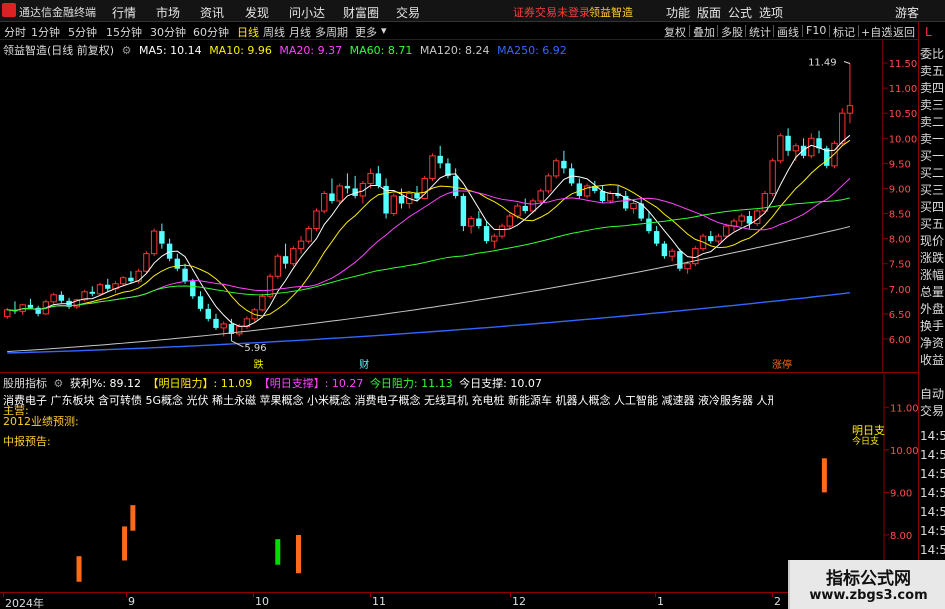 The width and height of the screenshot is (945, 609). What do you see at coordinates (384, 30) in the screenshot?
I see `chevron-down-icon: ▾` at bounding box center [384, 30].